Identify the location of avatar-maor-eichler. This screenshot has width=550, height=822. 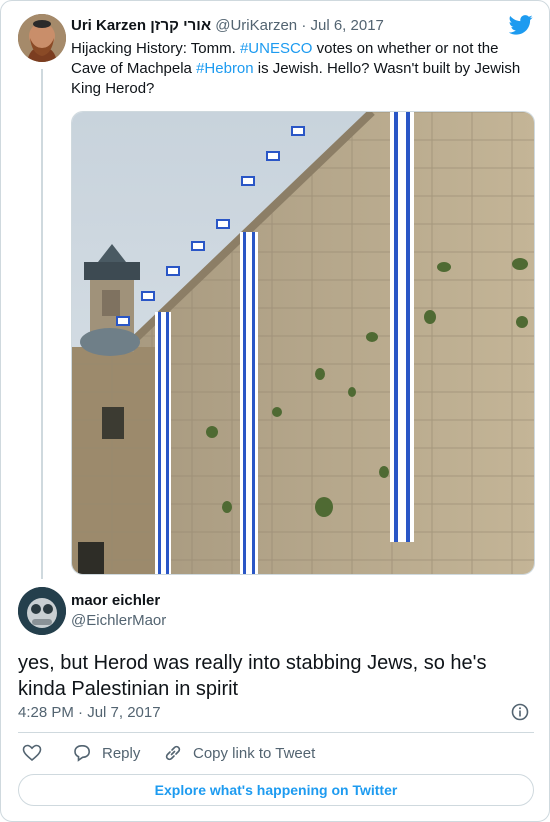
(42, 611).